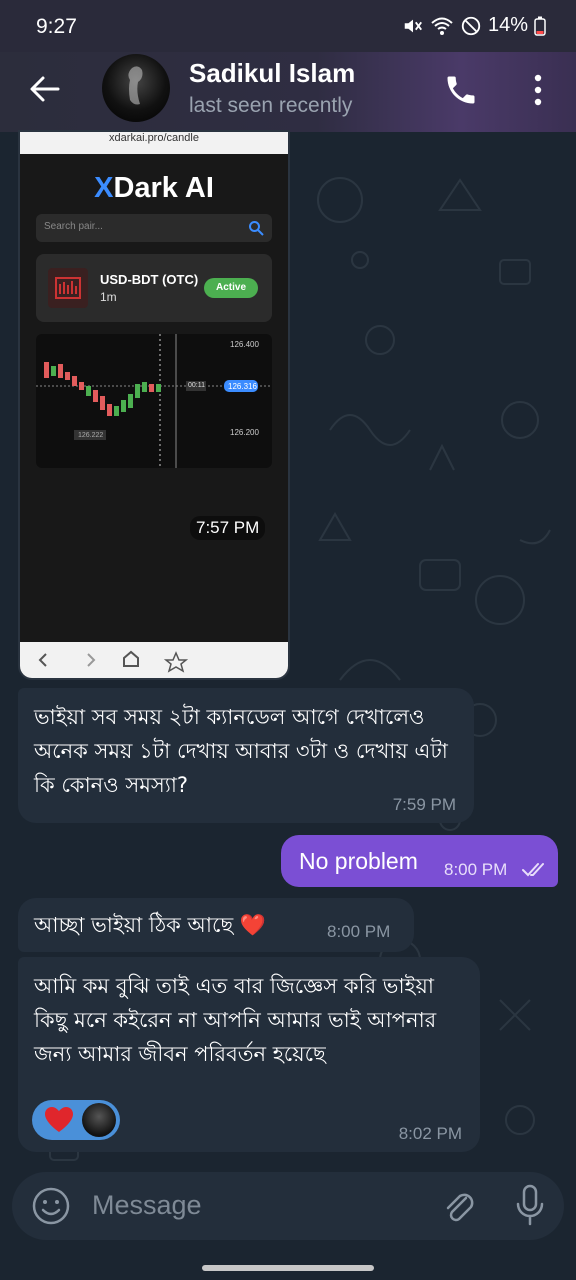  What do you see at coordinates (288, 1268) in the screenshot?
I see `home-indicator` at bounding box center [288, 1268].